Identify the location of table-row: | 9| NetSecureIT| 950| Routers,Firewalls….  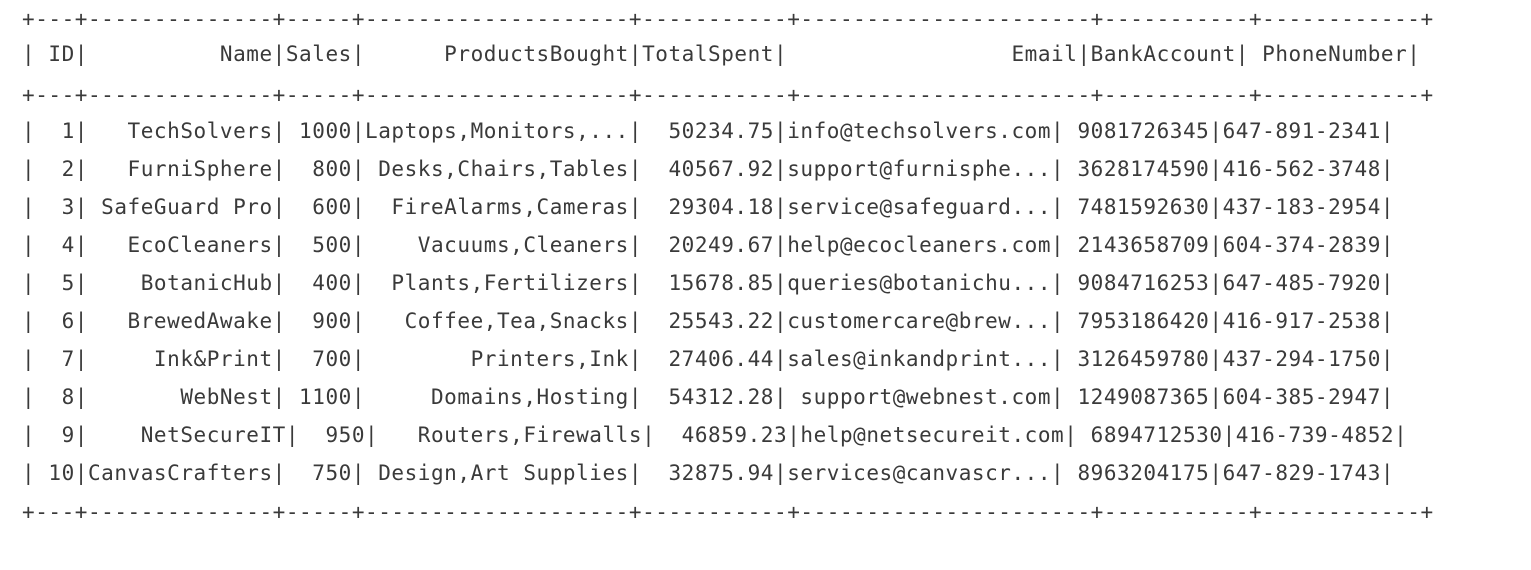
(715, 435).